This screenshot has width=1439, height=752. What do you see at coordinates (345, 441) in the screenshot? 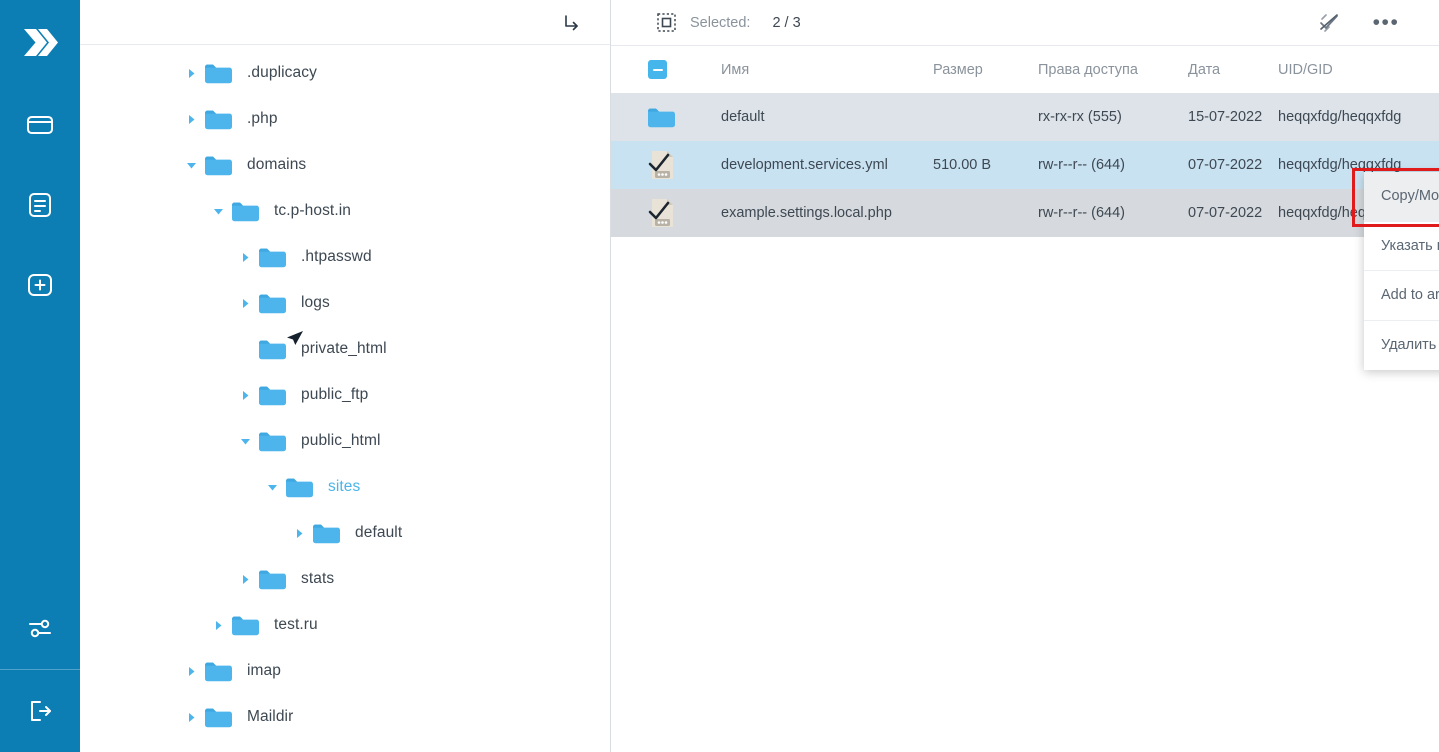
I see `tree-node-public-html: public_html` at bounding box center [345, 441].